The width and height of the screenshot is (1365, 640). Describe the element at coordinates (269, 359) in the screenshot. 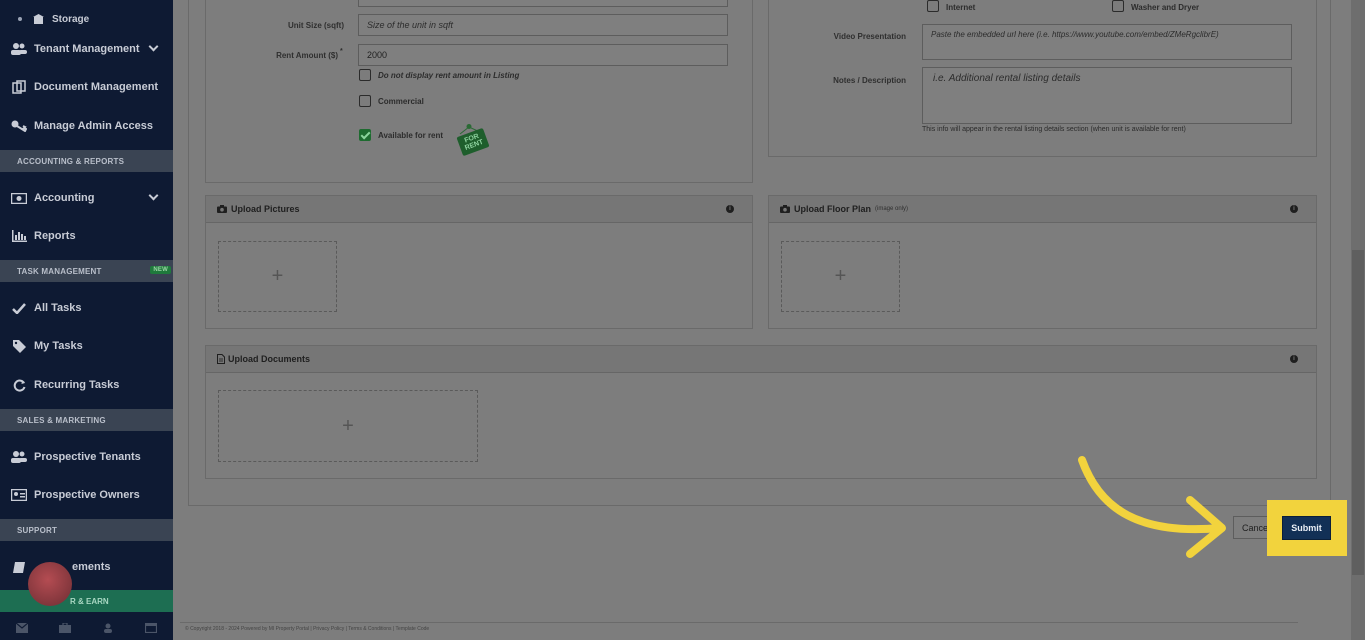

I see `upload-documents-title: Upload Documents` at that location.